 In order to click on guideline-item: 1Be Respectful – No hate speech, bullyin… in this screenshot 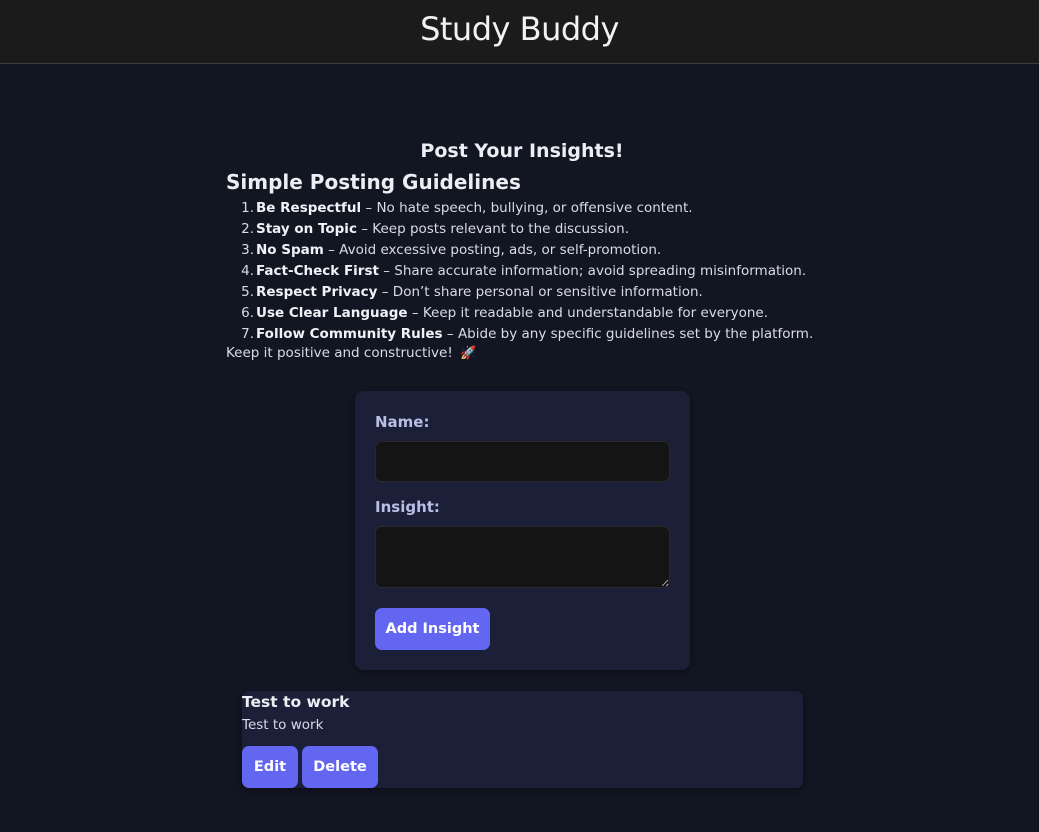, I will do `click(527, 208)`.